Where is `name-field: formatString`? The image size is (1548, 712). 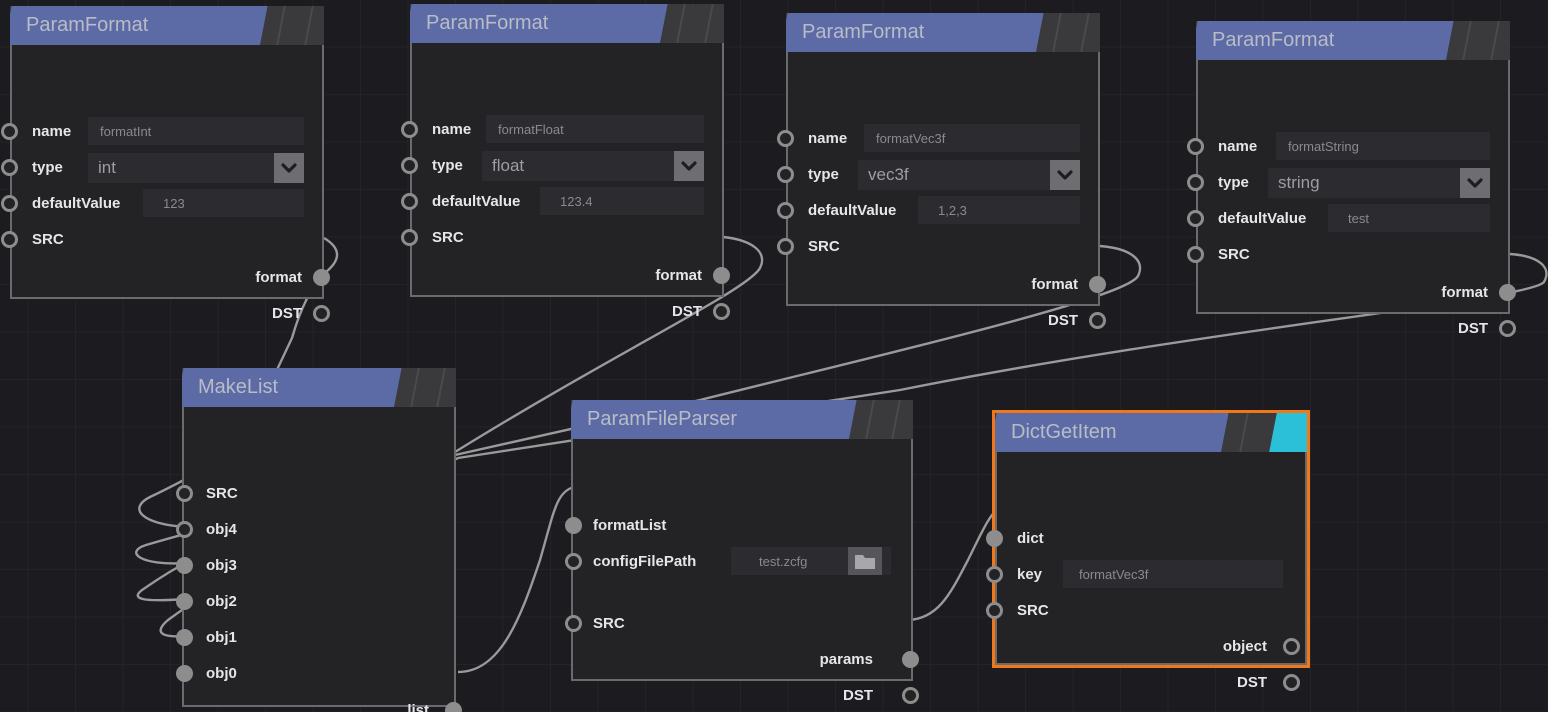 name-field: formatString is located at coordinates (1383, 146).